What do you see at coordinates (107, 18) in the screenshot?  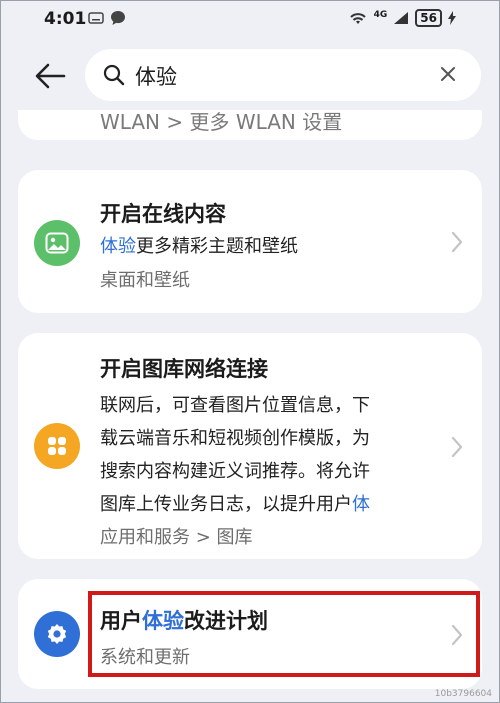 I see `notification-icons` at bounding box center [107, 18].